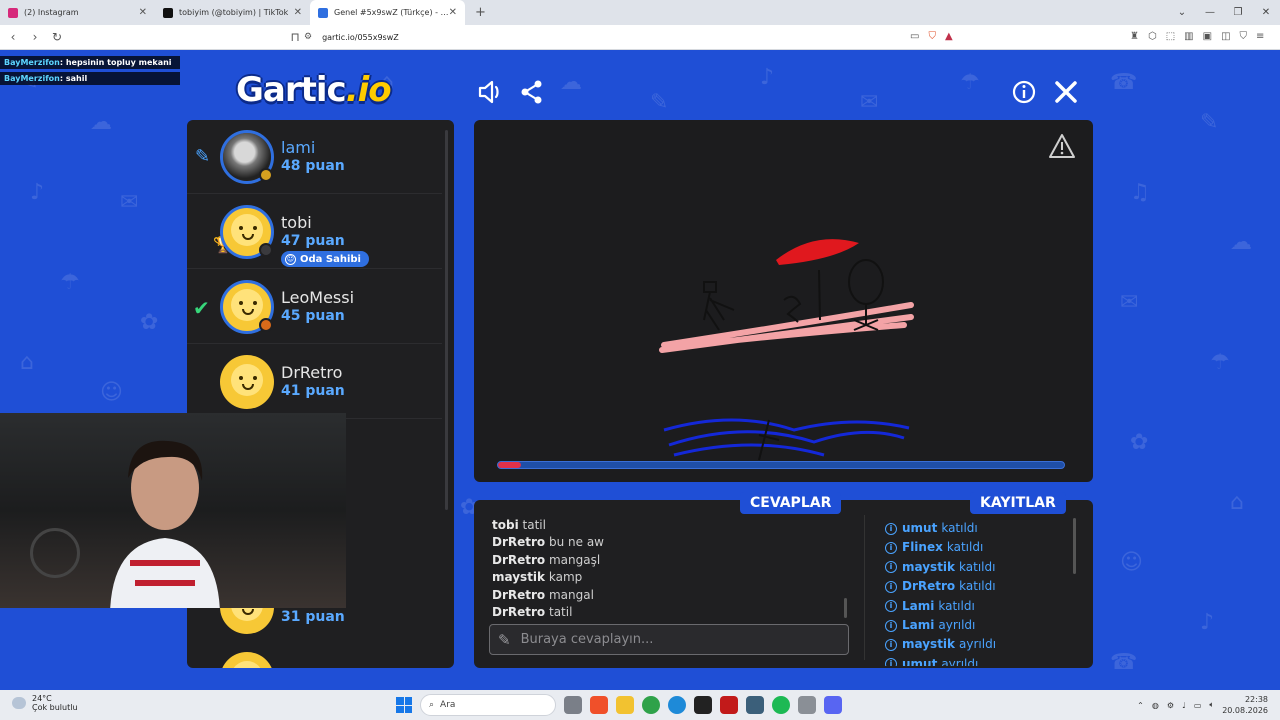 The image size is (1280, 720). I want to click on volume-icon: 🔈︎, so click(1211, 705).